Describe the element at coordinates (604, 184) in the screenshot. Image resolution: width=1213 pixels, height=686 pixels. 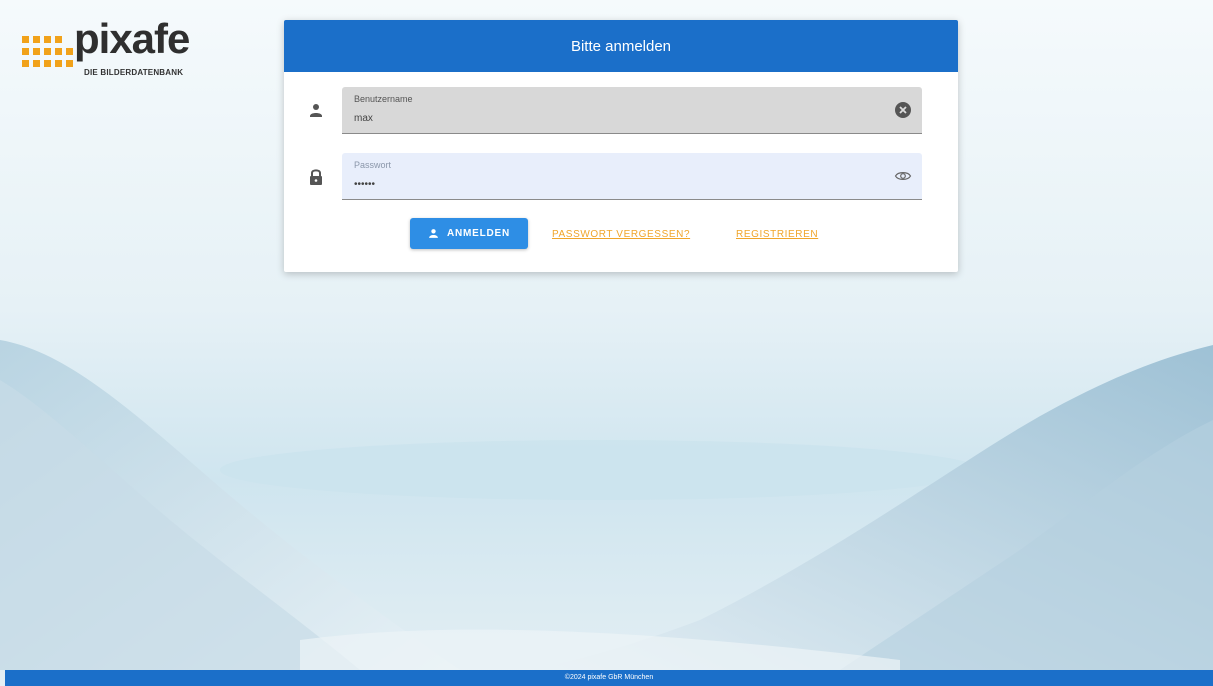
I see `password-input` at that location.